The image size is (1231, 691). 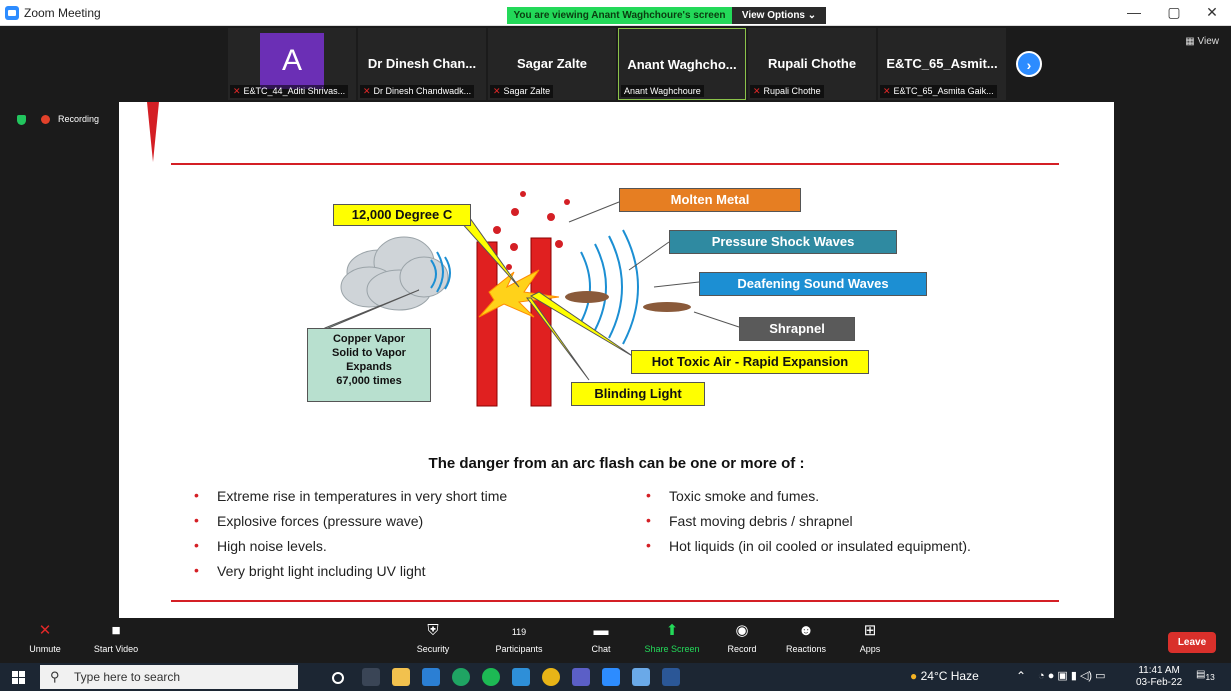 What do you see at coordinates (1192, 642) in the screenshot?
I see `leave-button: Leave` at bounding box center [1192, 642].